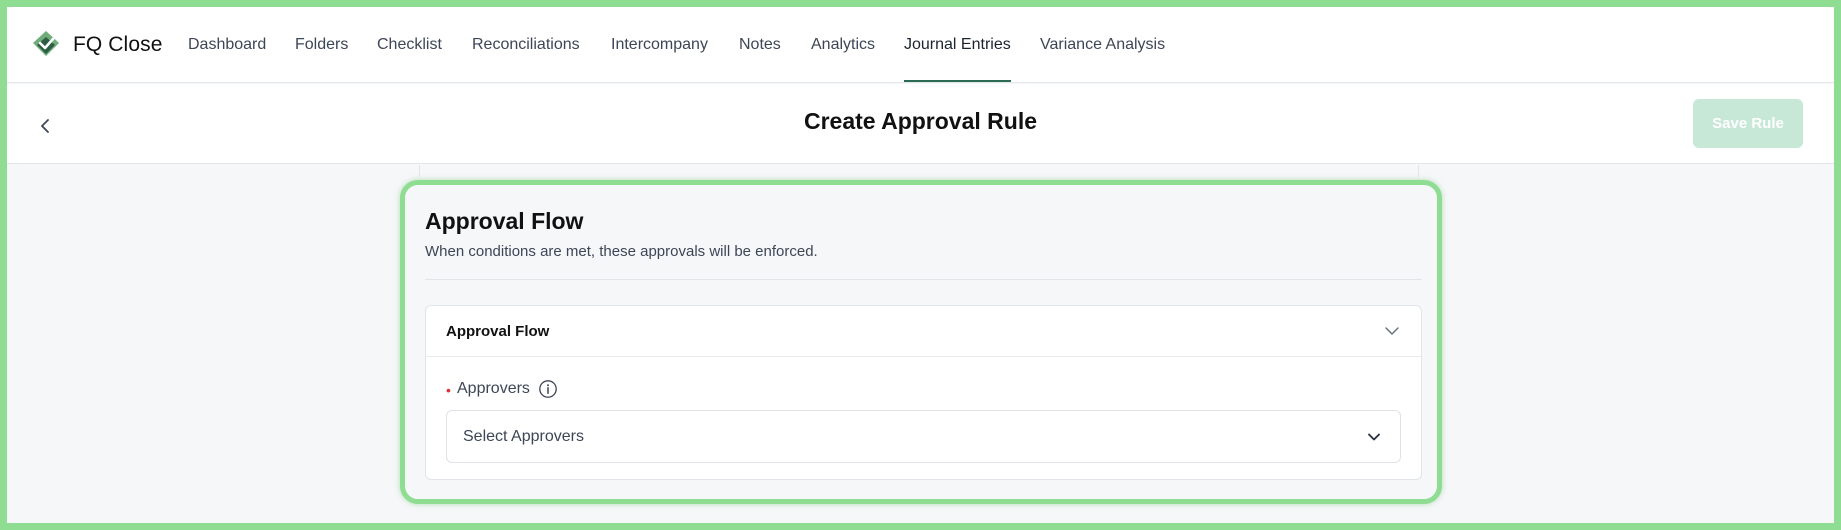 The height and width of the screenshot is (530, 1841). I want to click on panel-title: Approval Flow, so click(498, 331).